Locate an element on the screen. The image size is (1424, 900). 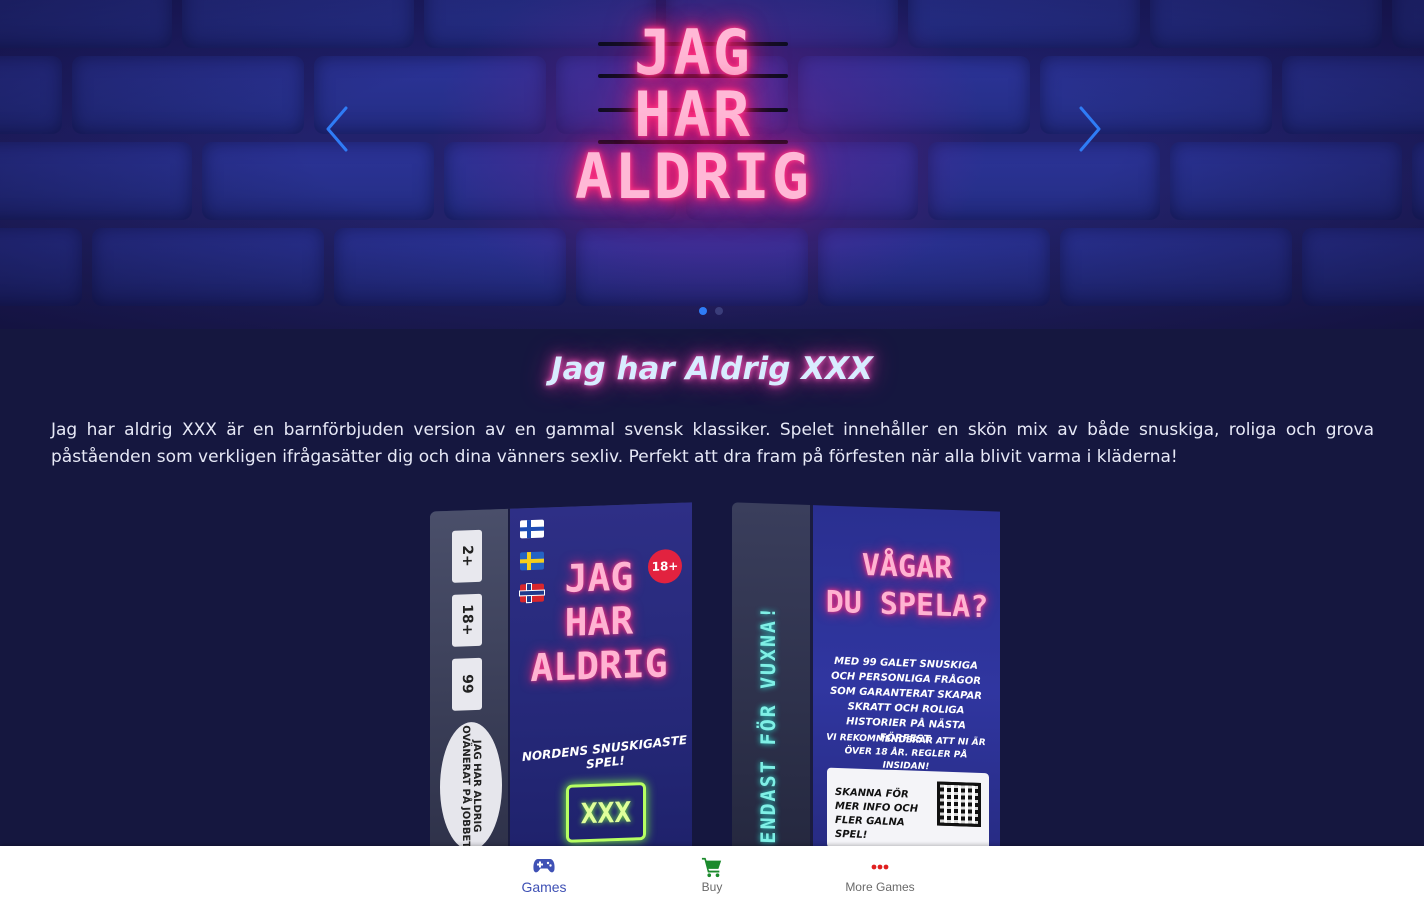
qr-code-icon is located at coordinates (959, 804).